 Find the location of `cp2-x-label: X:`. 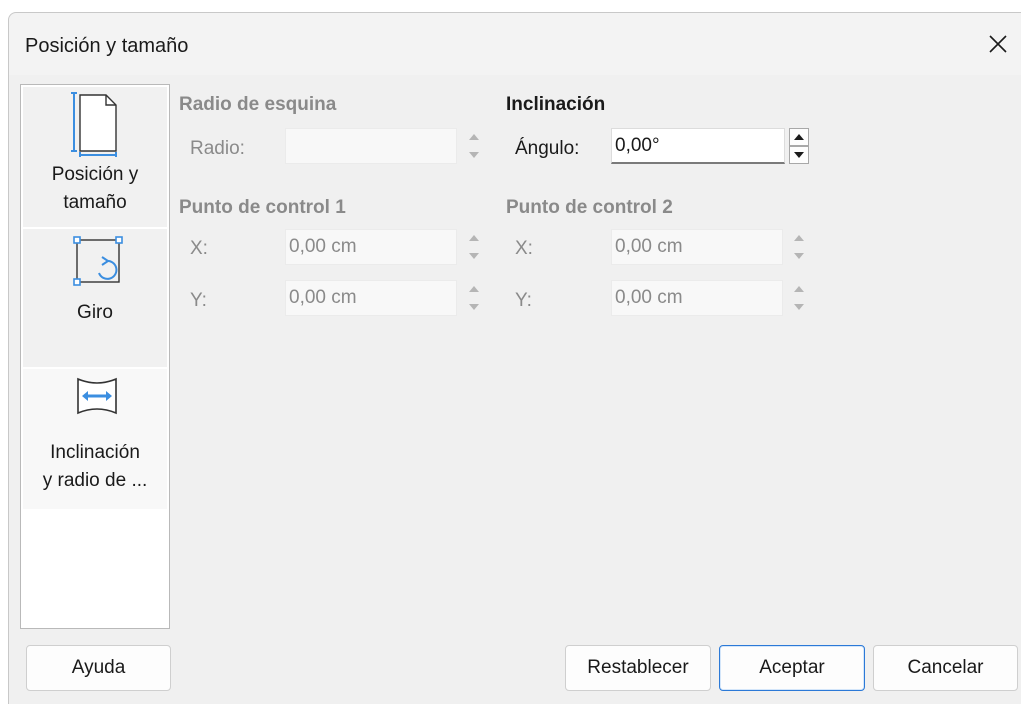

cp2-x-label: X: is located at coordinates (524, 248).